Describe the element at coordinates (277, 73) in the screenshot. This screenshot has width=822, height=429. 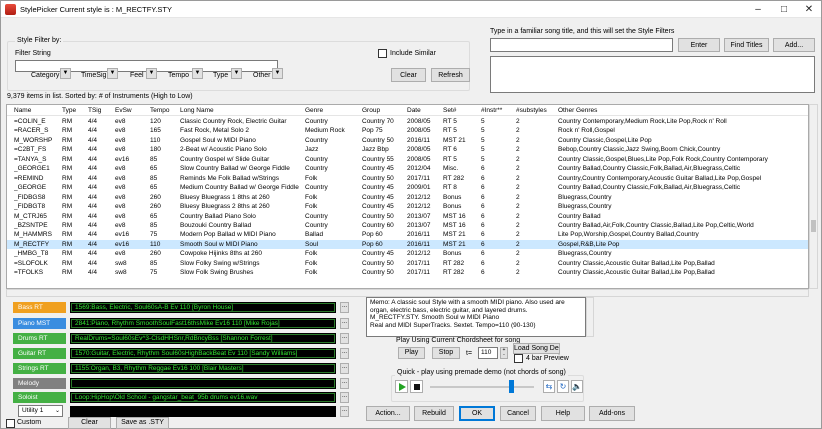
I see `other-dropdown: ▼` at that location.